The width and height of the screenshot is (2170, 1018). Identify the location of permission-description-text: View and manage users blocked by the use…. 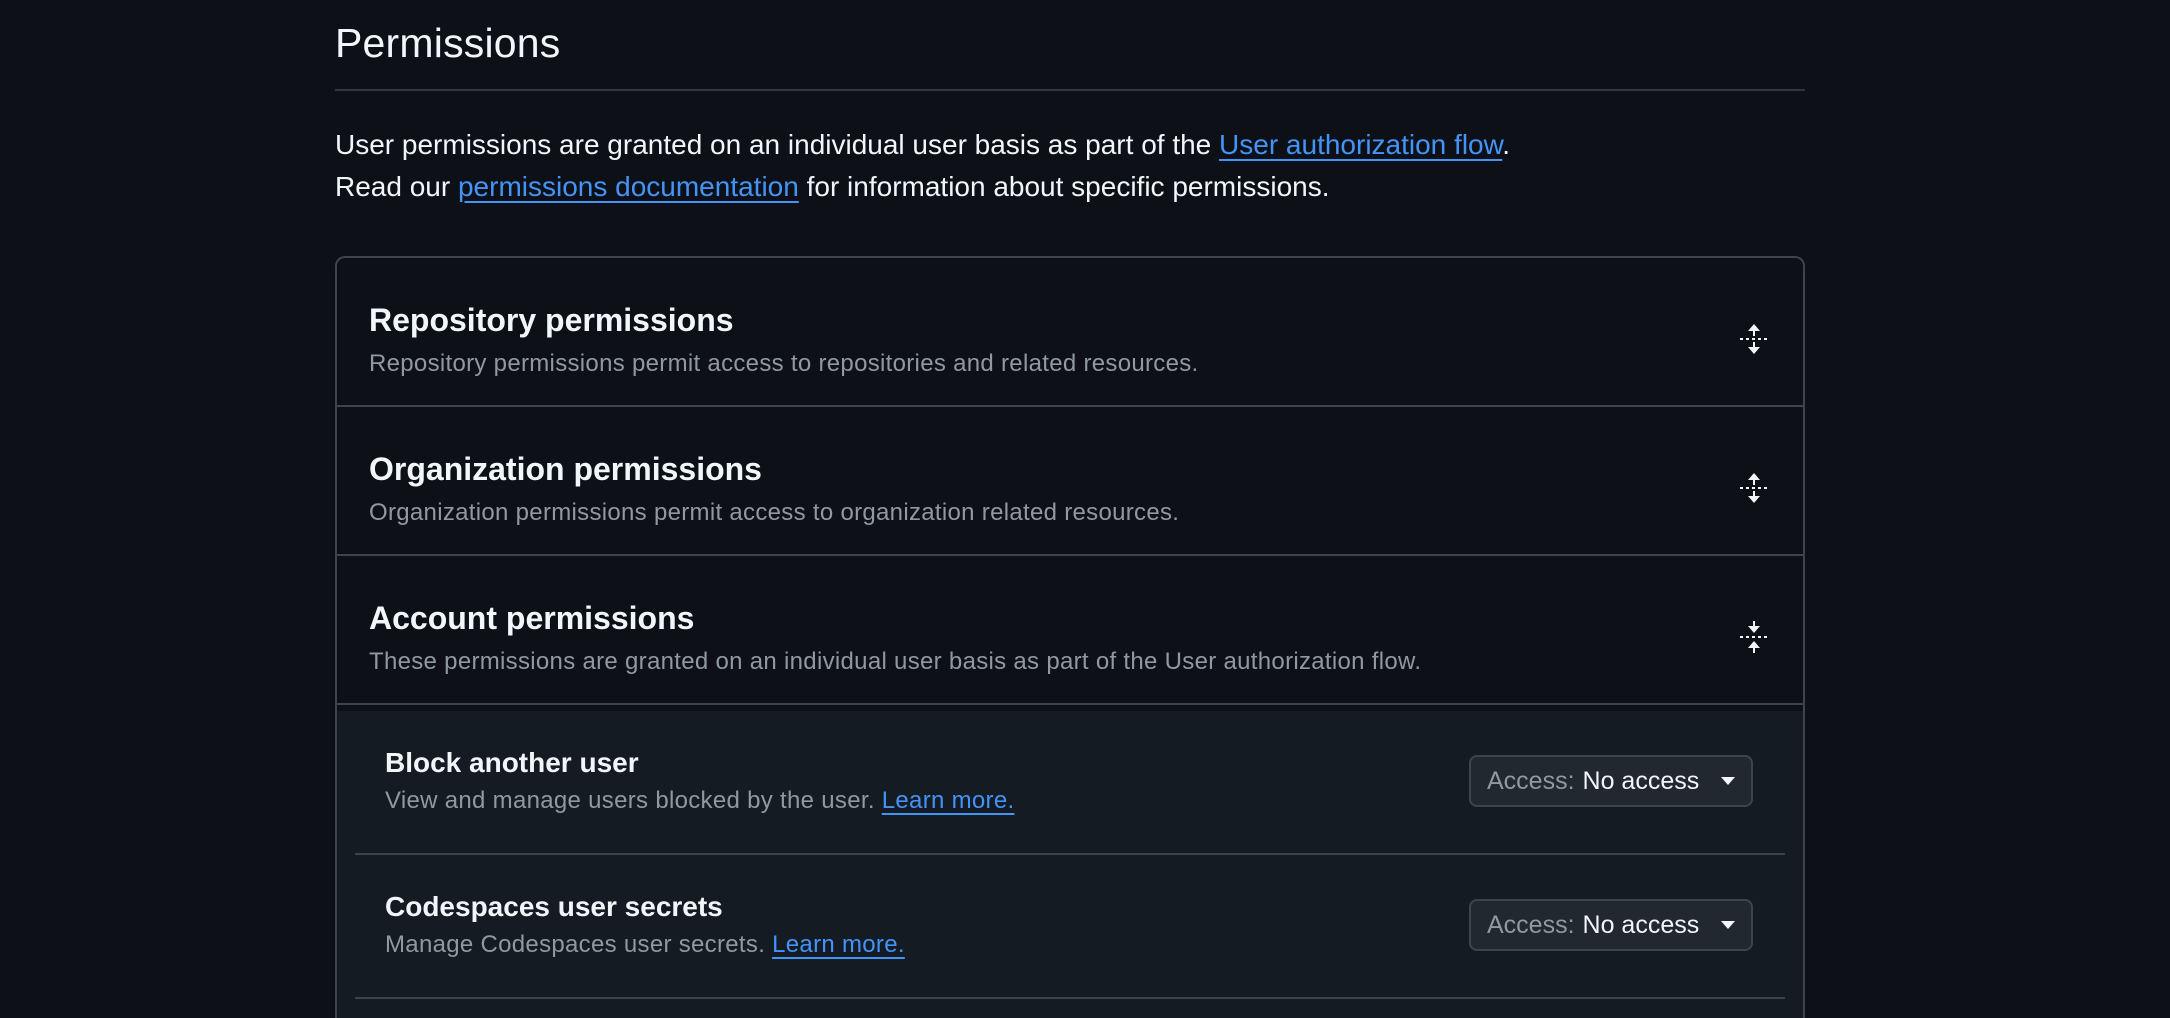
(633, 800).